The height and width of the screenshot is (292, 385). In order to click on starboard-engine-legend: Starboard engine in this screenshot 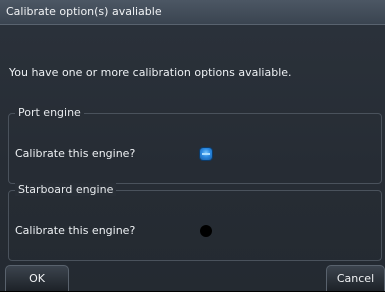, I will do `click(66, 189)`.